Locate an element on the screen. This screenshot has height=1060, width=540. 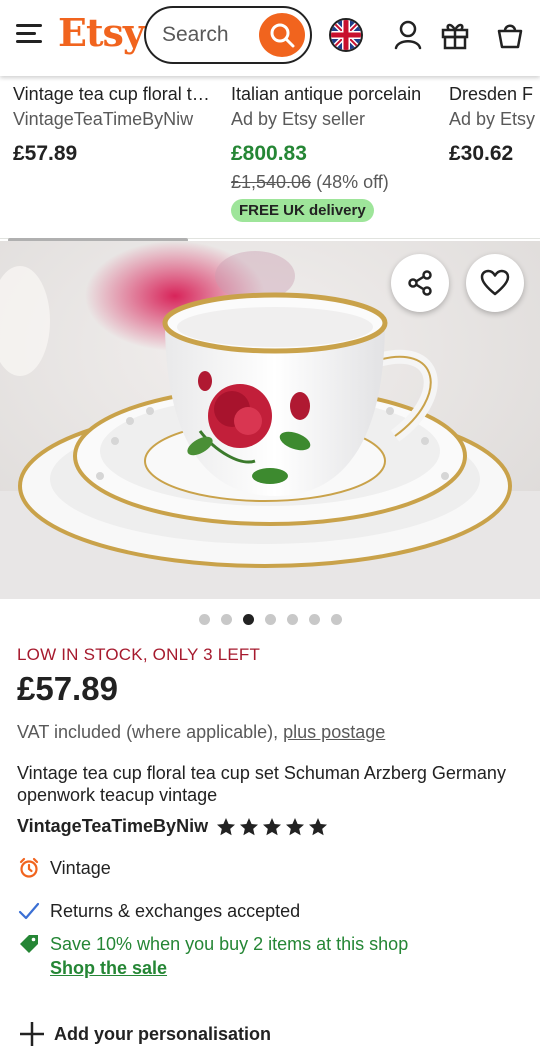
free-delivery-badge: FREE UK delivery is located at coordinates (302, 210).